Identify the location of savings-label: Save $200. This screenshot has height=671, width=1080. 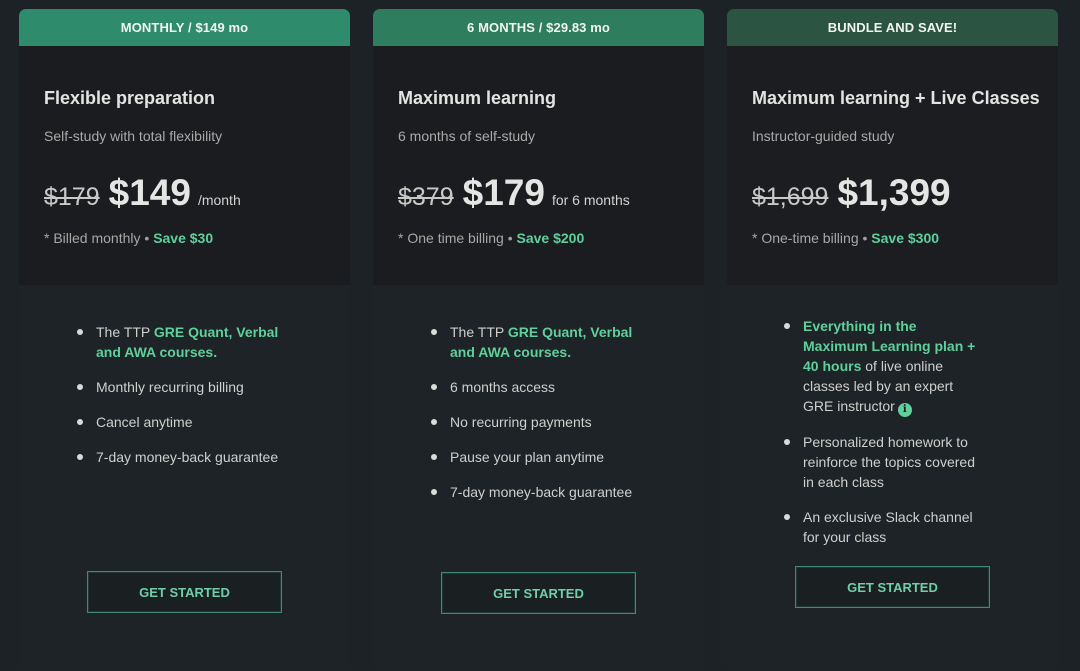
(550, 238).